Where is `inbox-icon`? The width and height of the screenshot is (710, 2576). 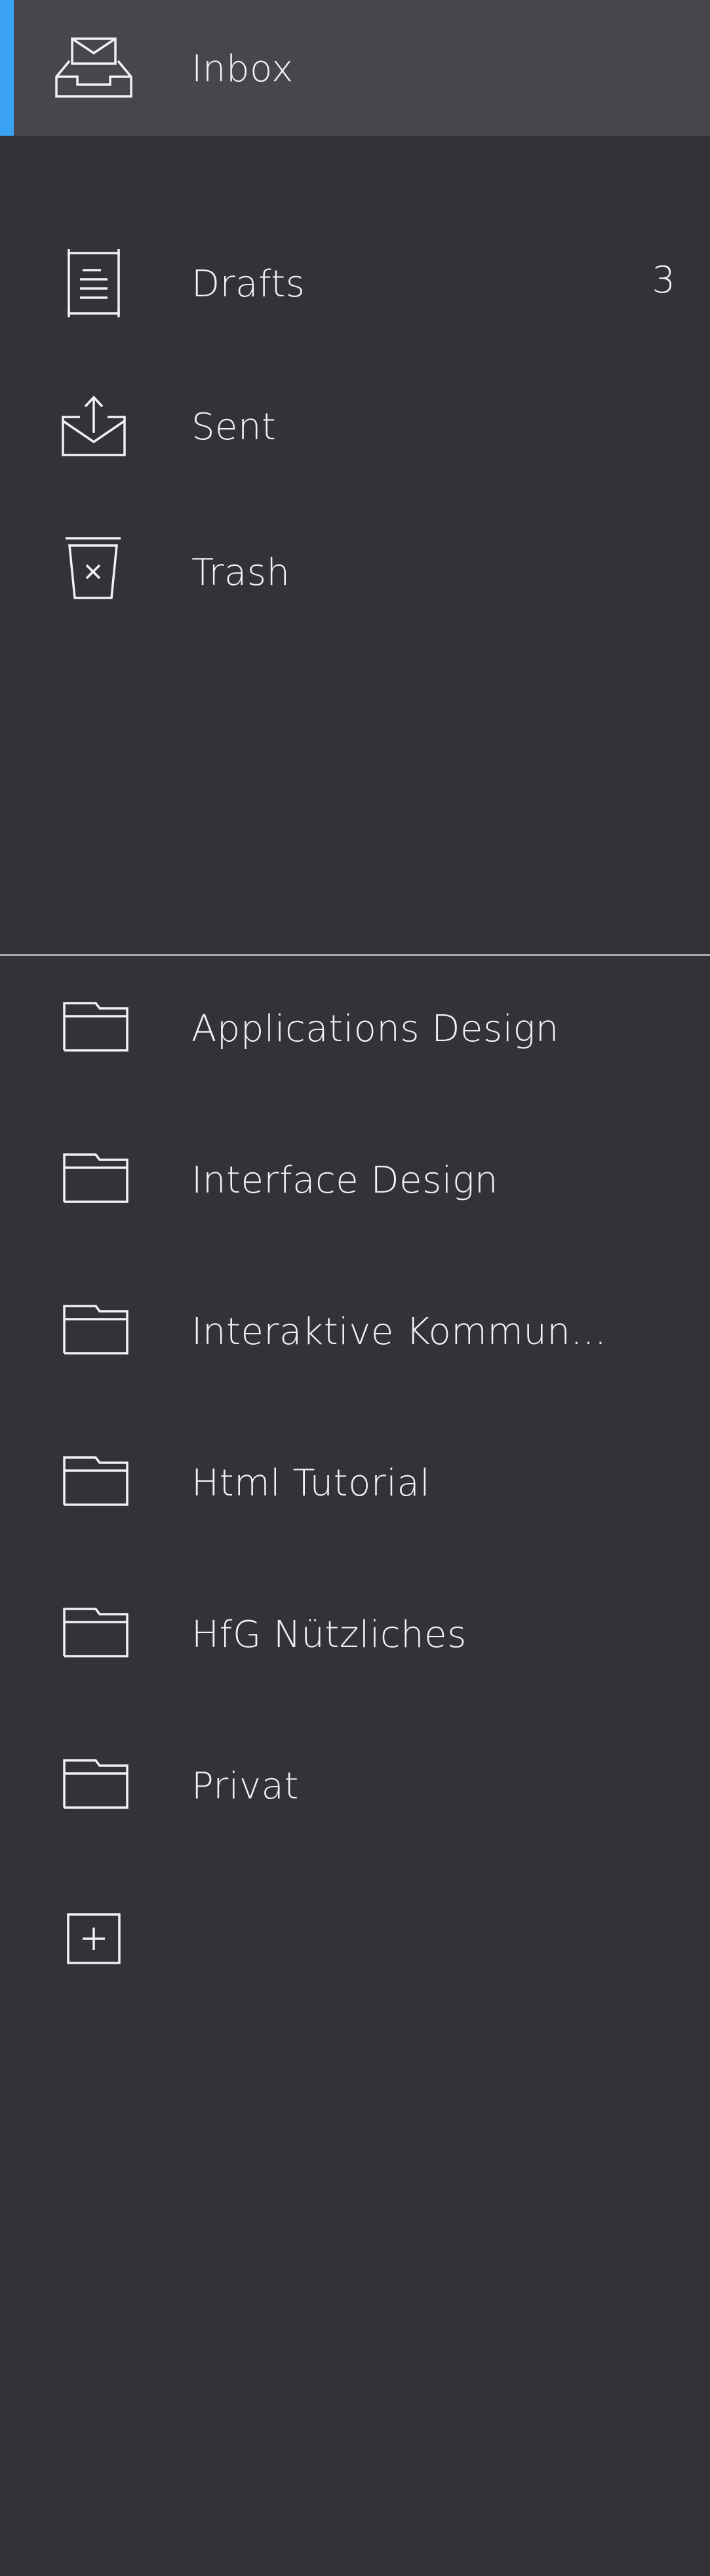
inbox-icon is located at coordinates (94, 67).